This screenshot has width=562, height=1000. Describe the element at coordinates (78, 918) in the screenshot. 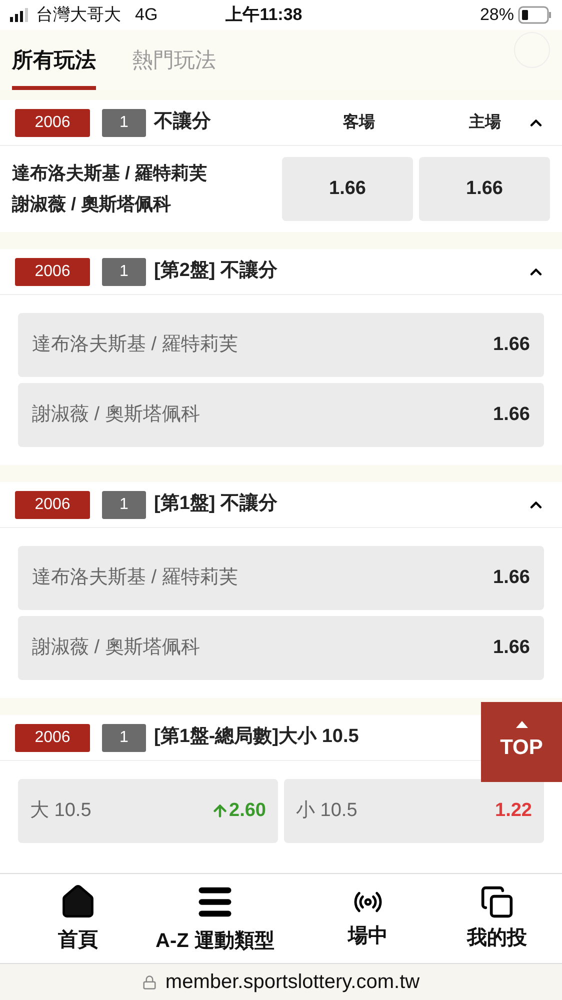

I see `nav-item: 首頁` at that location.